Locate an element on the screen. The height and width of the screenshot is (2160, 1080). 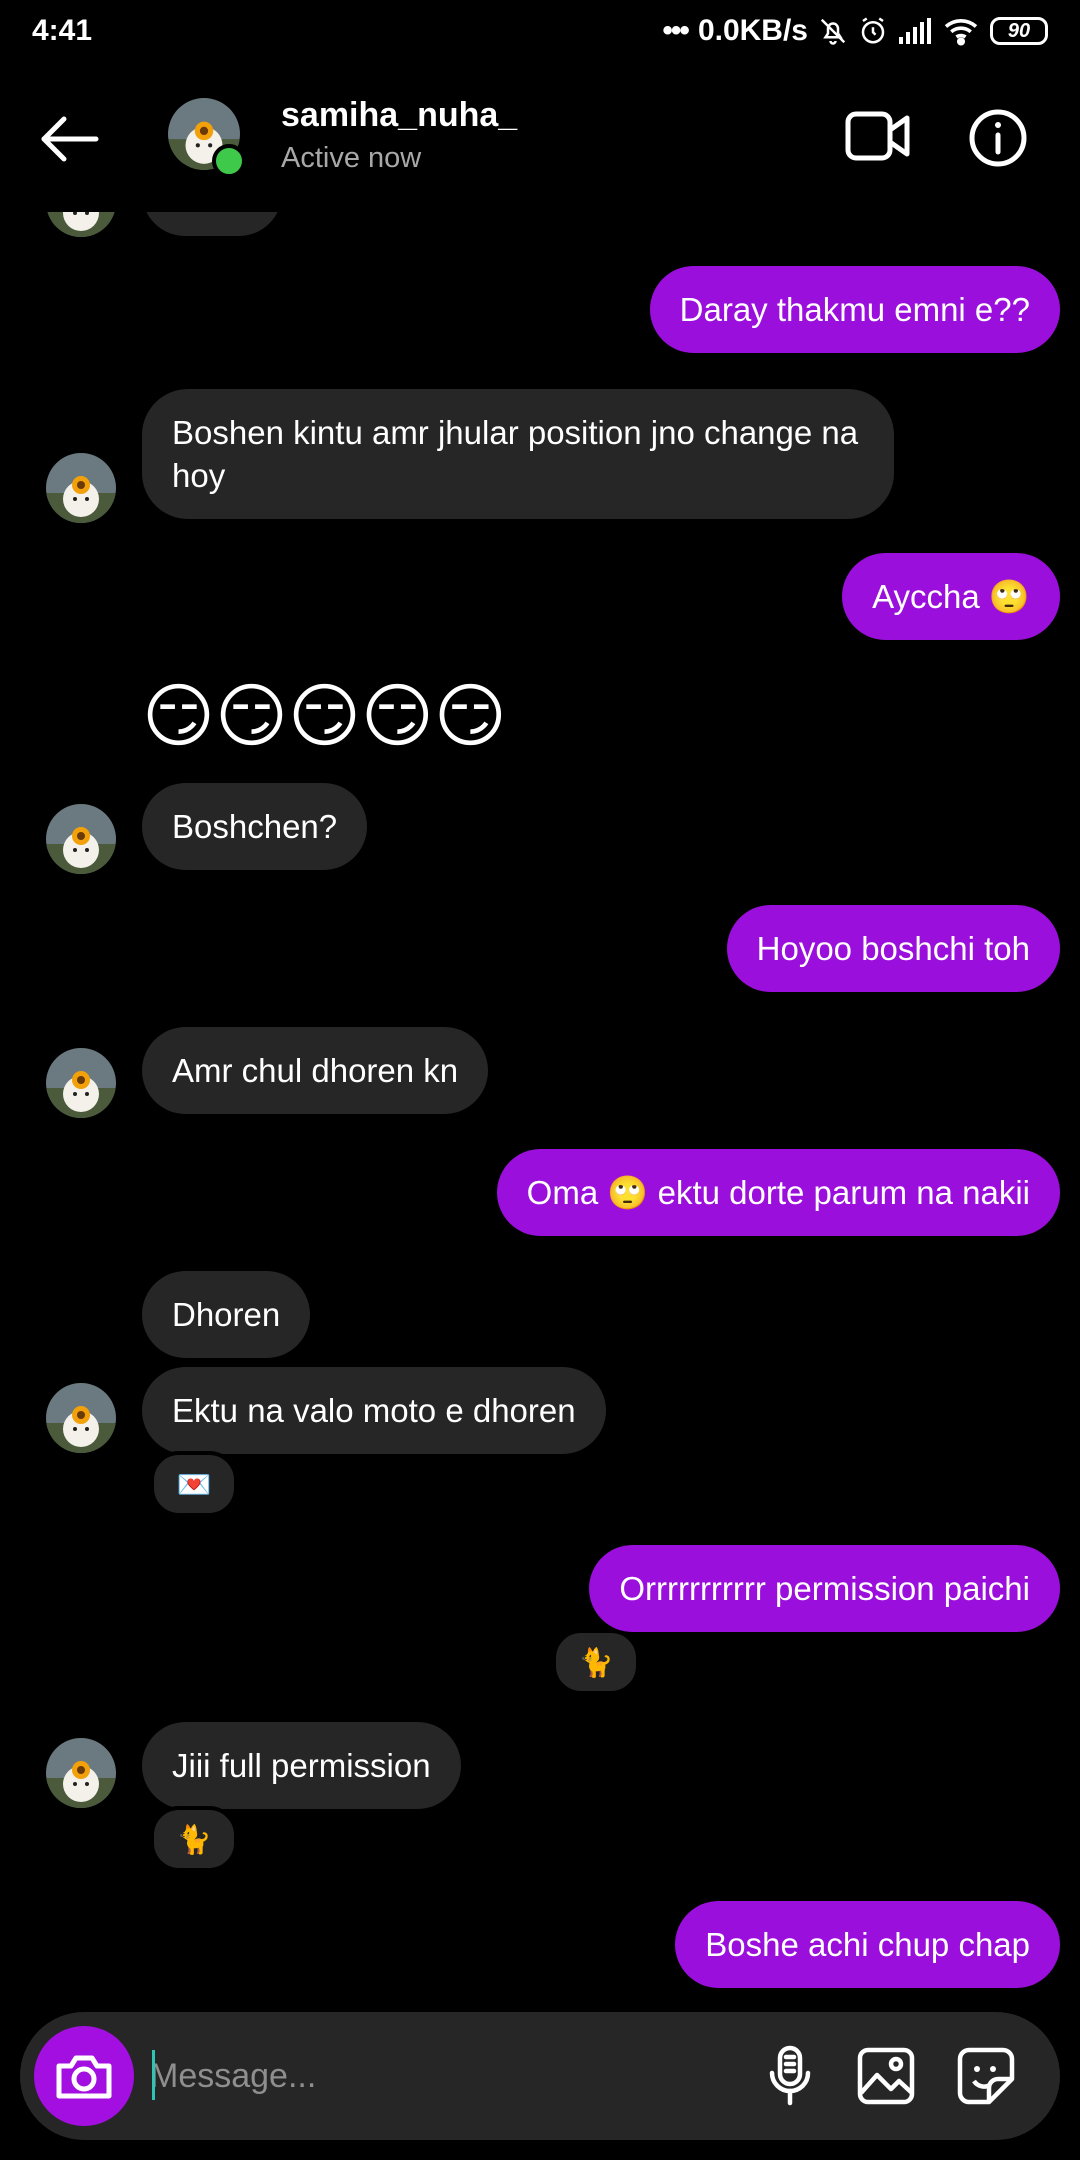
message-composer is located at coordinates (540, 2076).